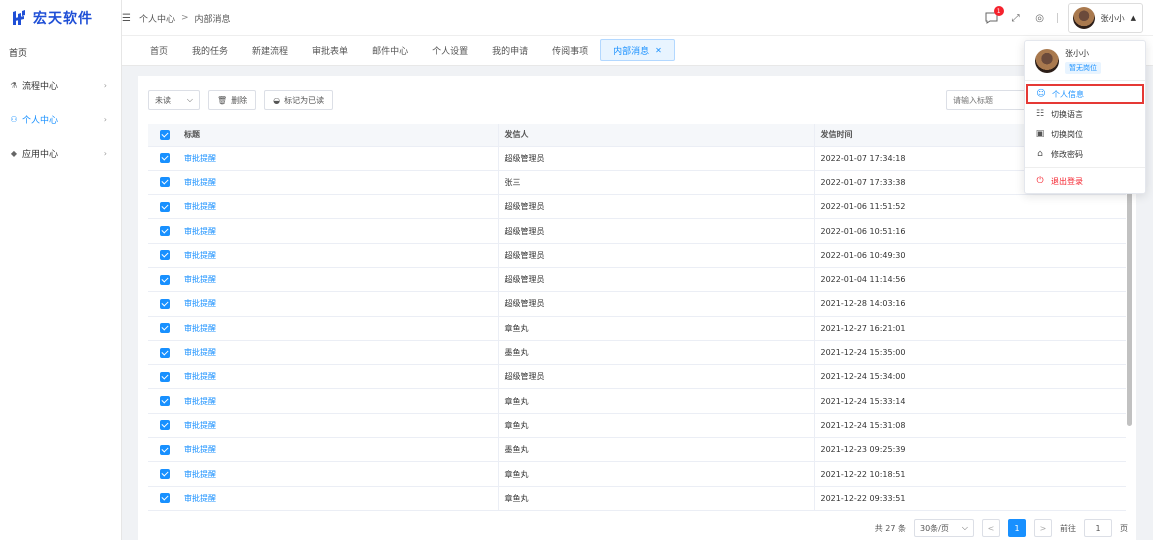 This screenshot has height=540, width=1153. I want to click on sidebar-item-personal-center: ⚇ 个人中心 ›, so click(60, 119).